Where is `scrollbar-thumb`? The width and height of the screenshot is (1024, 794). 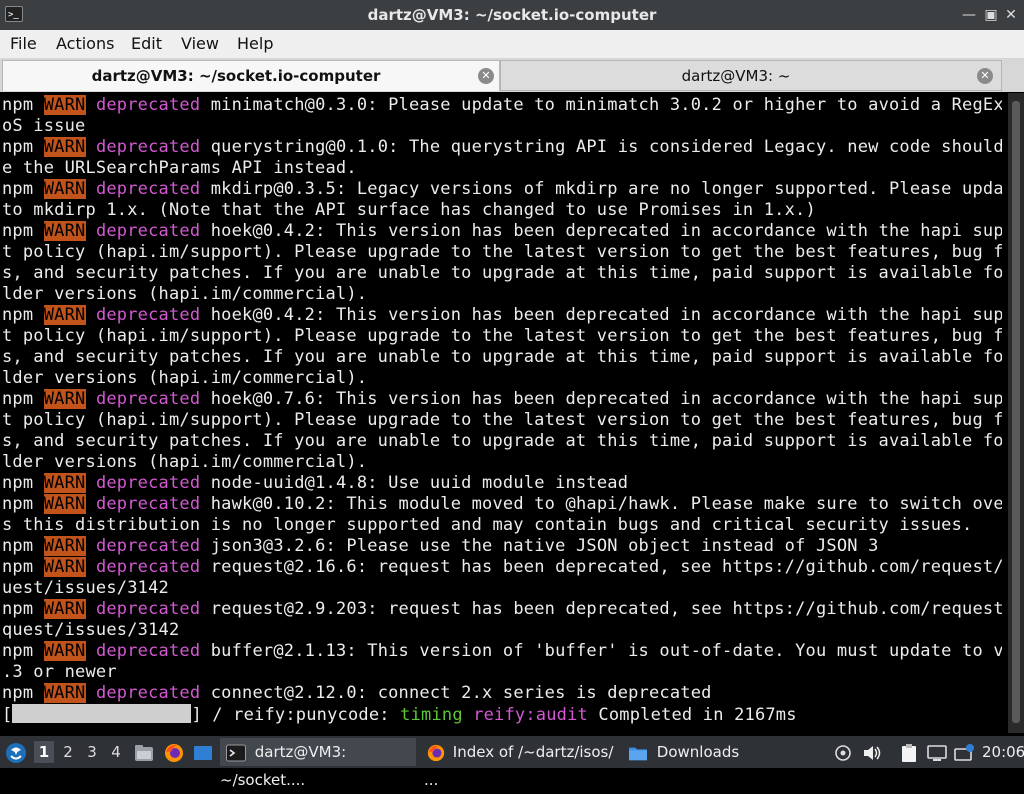
scrollbar-thumb is located at coordinates (1016, 412).